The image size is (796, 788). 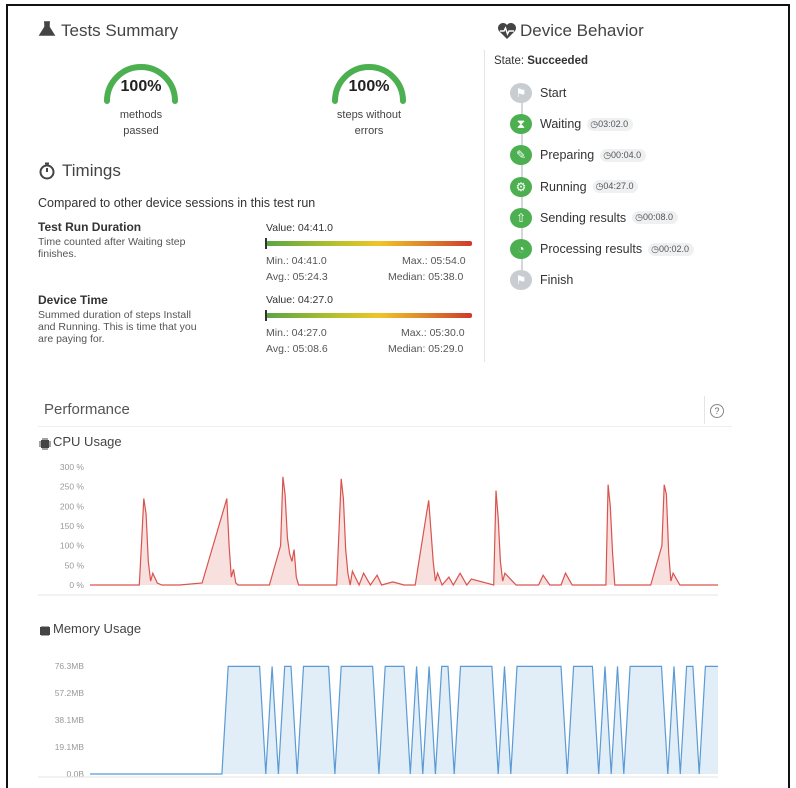 I want to click on behavior-step: ✎ Preparing ◷00:04.0, so click(x=578, y=155).